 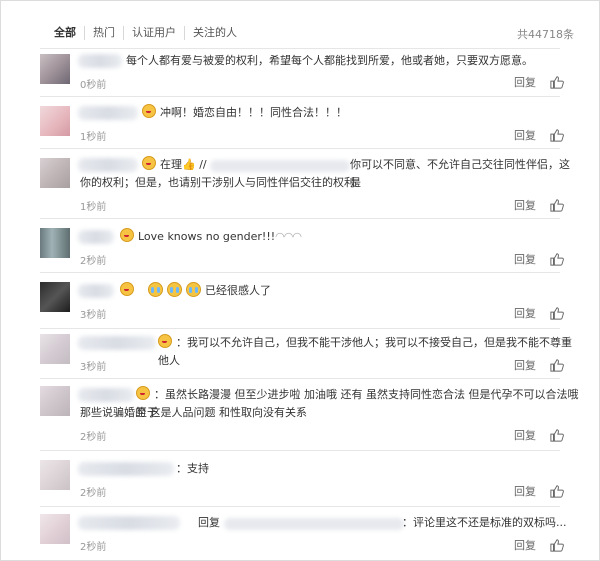 I want to click on comment-line: 冲啊！婚恋自由！！！同性合法！！！, so click(x=244, y=113).